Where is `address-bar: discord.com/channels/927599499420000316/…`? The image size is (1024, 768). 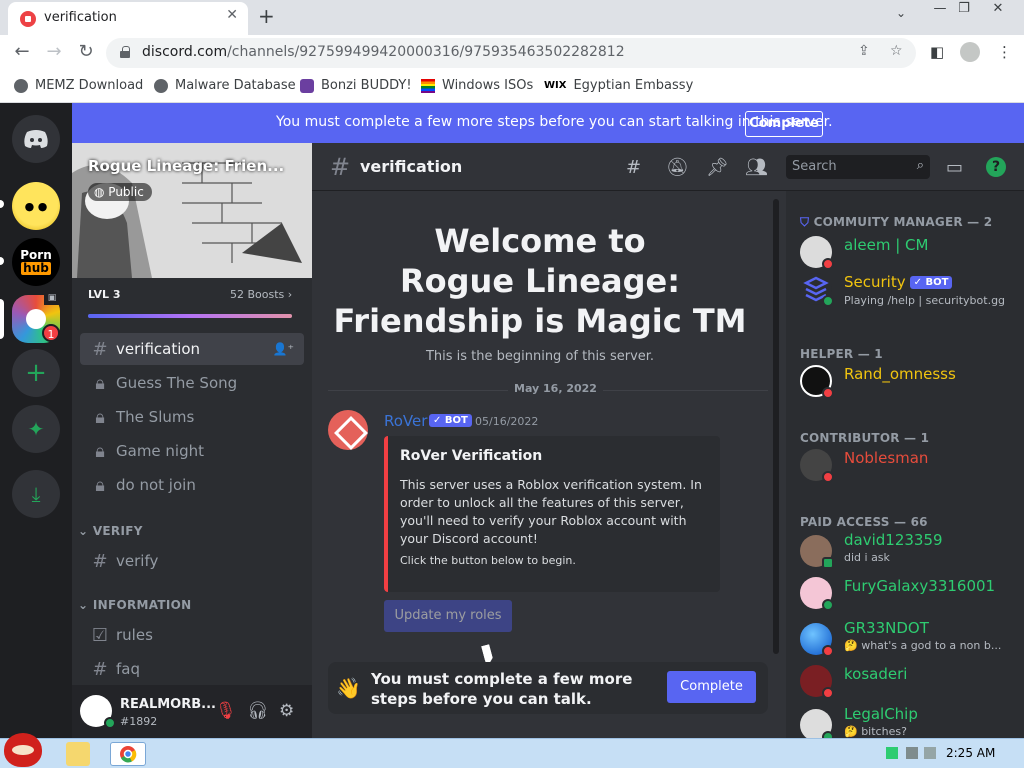
address-bar: discord.com/channels/927599499420000316/… is located at coordinates (511, 53).